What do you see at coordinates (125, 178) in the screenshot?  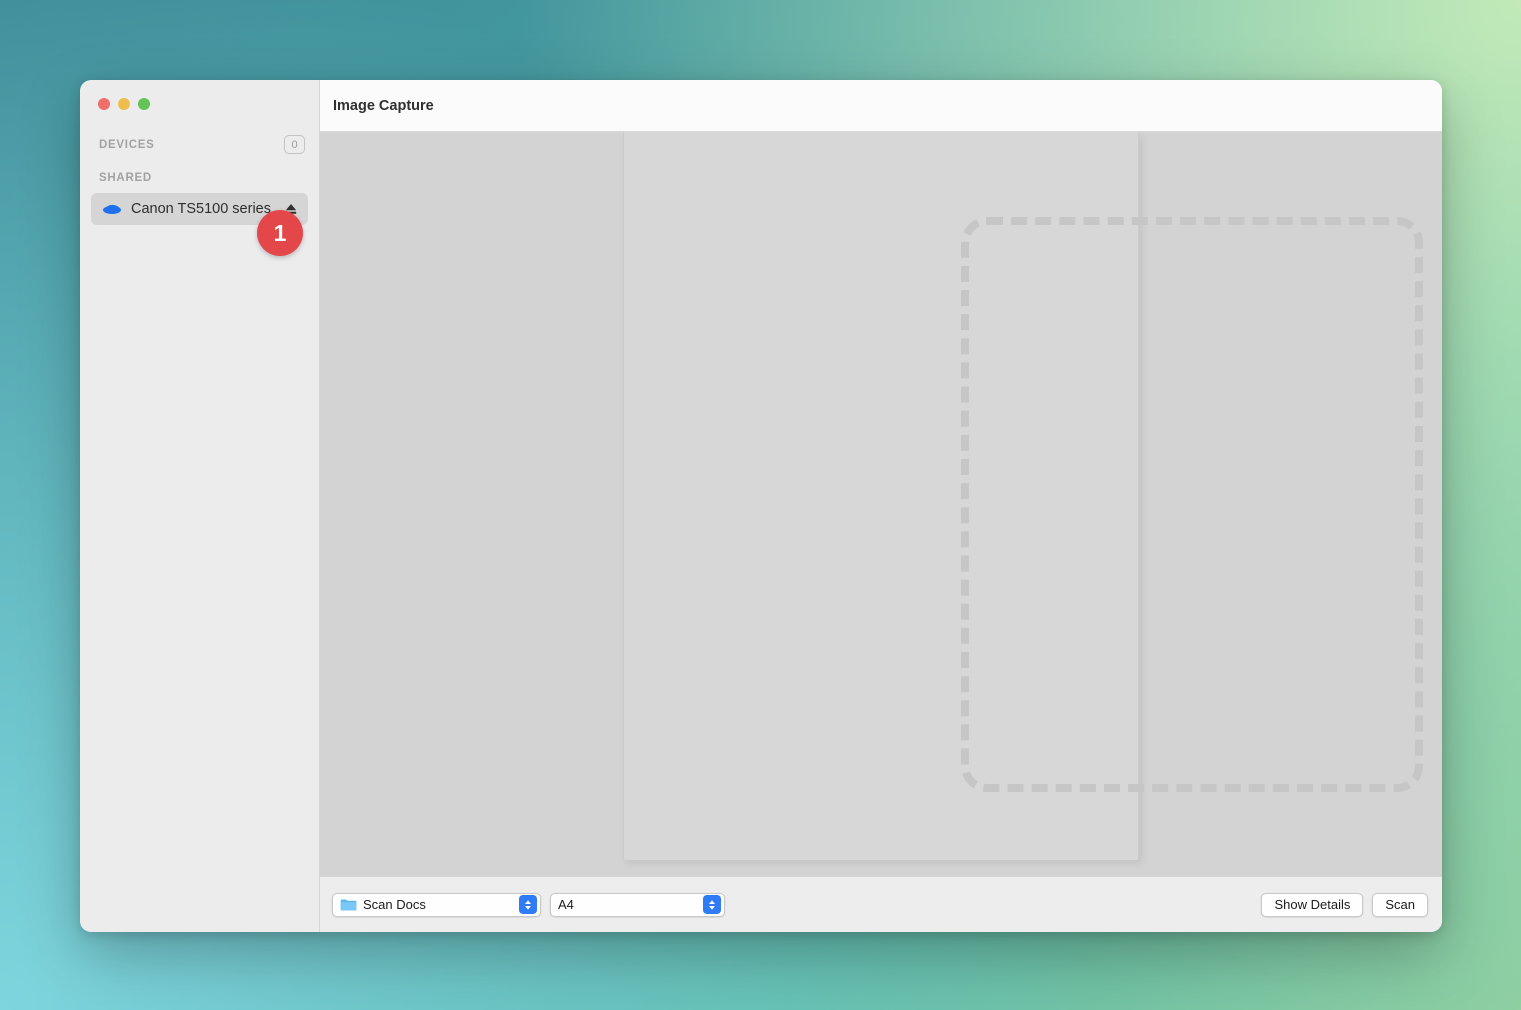 I see `sidebar-section-label-shared: SHARED` at bounding box center [125, 178].